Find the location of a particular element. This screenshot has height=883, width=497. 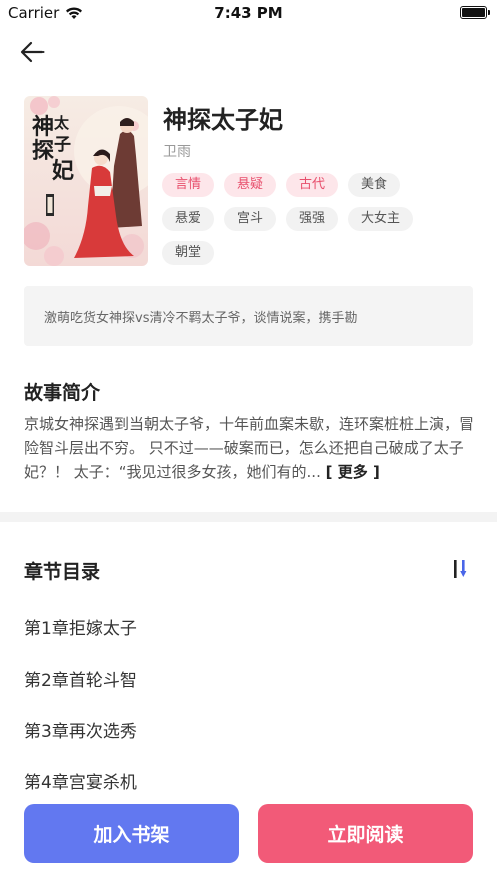

status-bar: Carrier 7:43 PM is located at coordinates (248, 13).